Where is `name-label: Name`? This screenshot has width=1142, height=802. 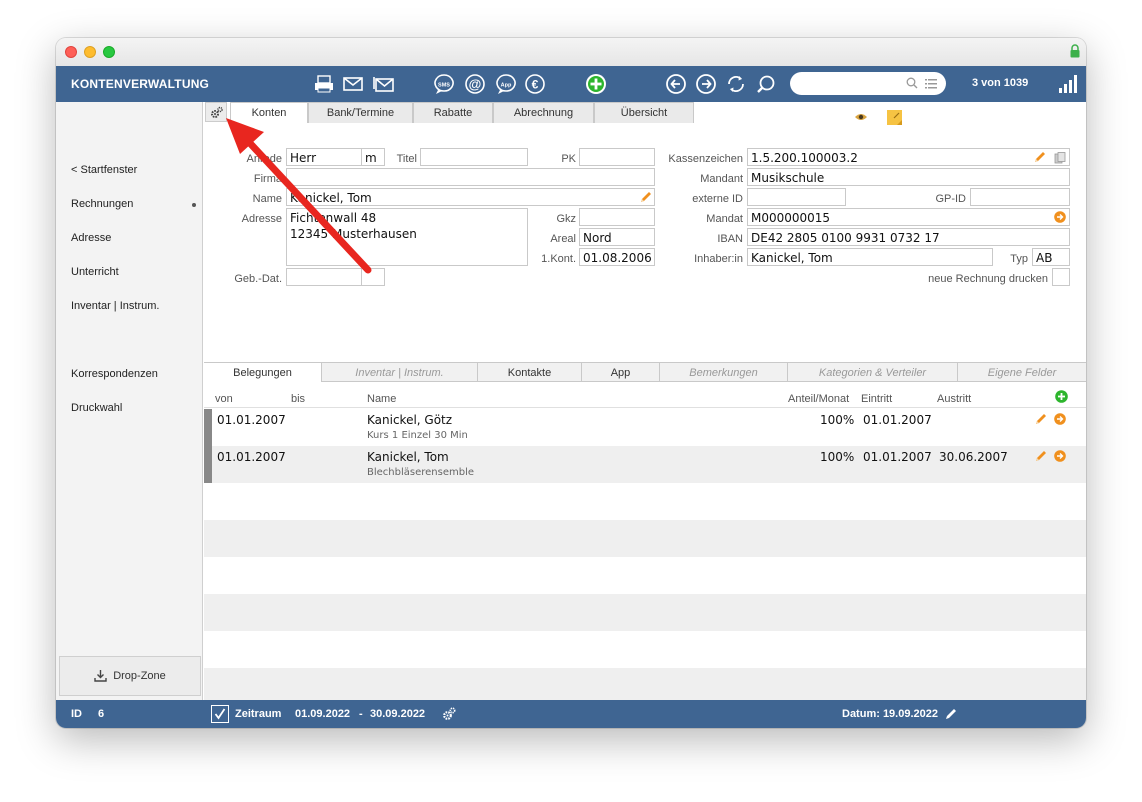 name-label: Name is located at coordinates (267, 199).